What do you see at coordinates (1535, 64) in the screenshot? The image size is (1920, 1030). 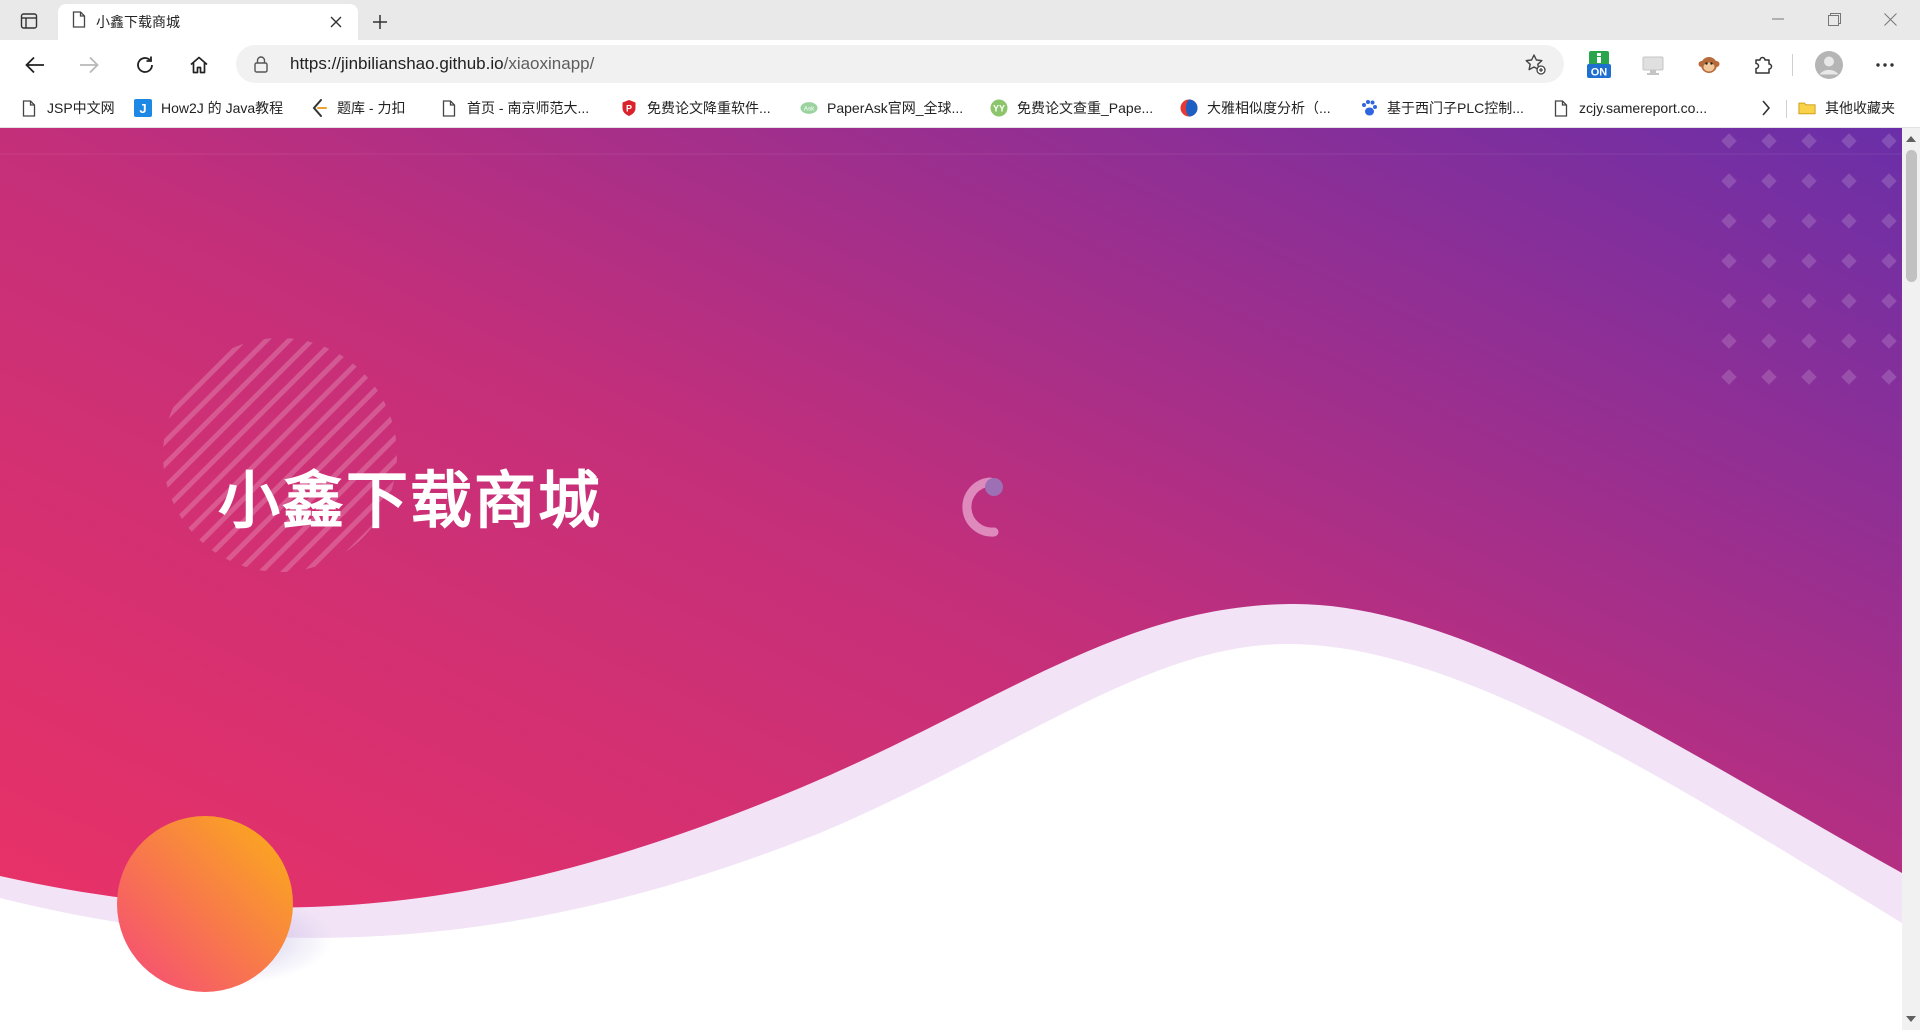 I see `add-favorite-icon` at bounding box center [1535, 64].